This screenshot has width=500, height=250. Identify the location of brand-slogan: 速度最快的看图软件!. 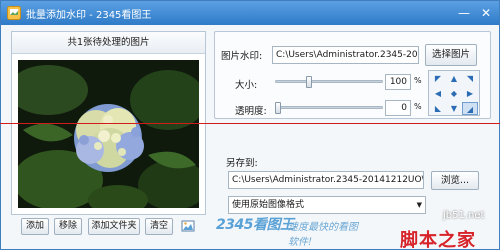
(323, 235).